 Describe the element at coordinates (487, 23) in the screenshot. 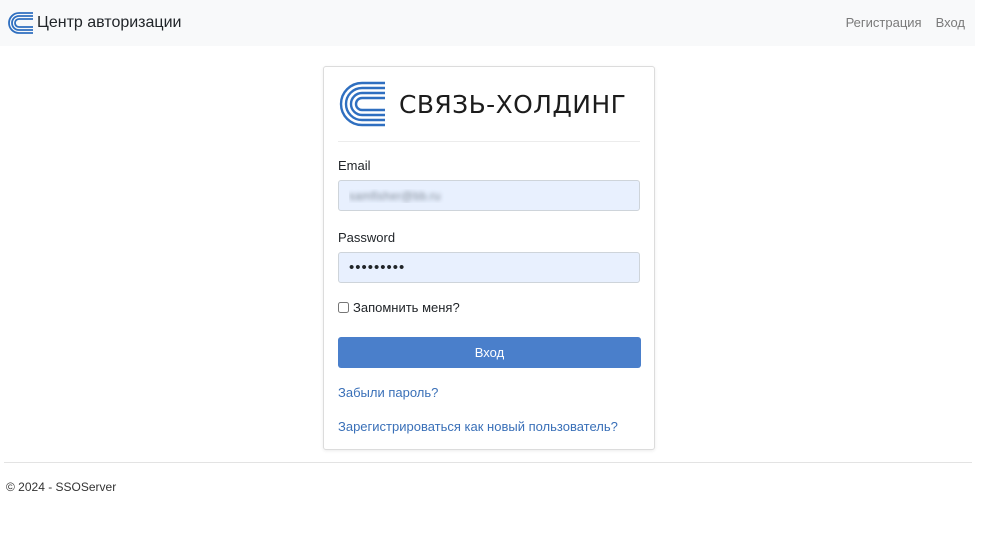

I see `navbar: Центр авторизации Регистрация Вход` at that location.